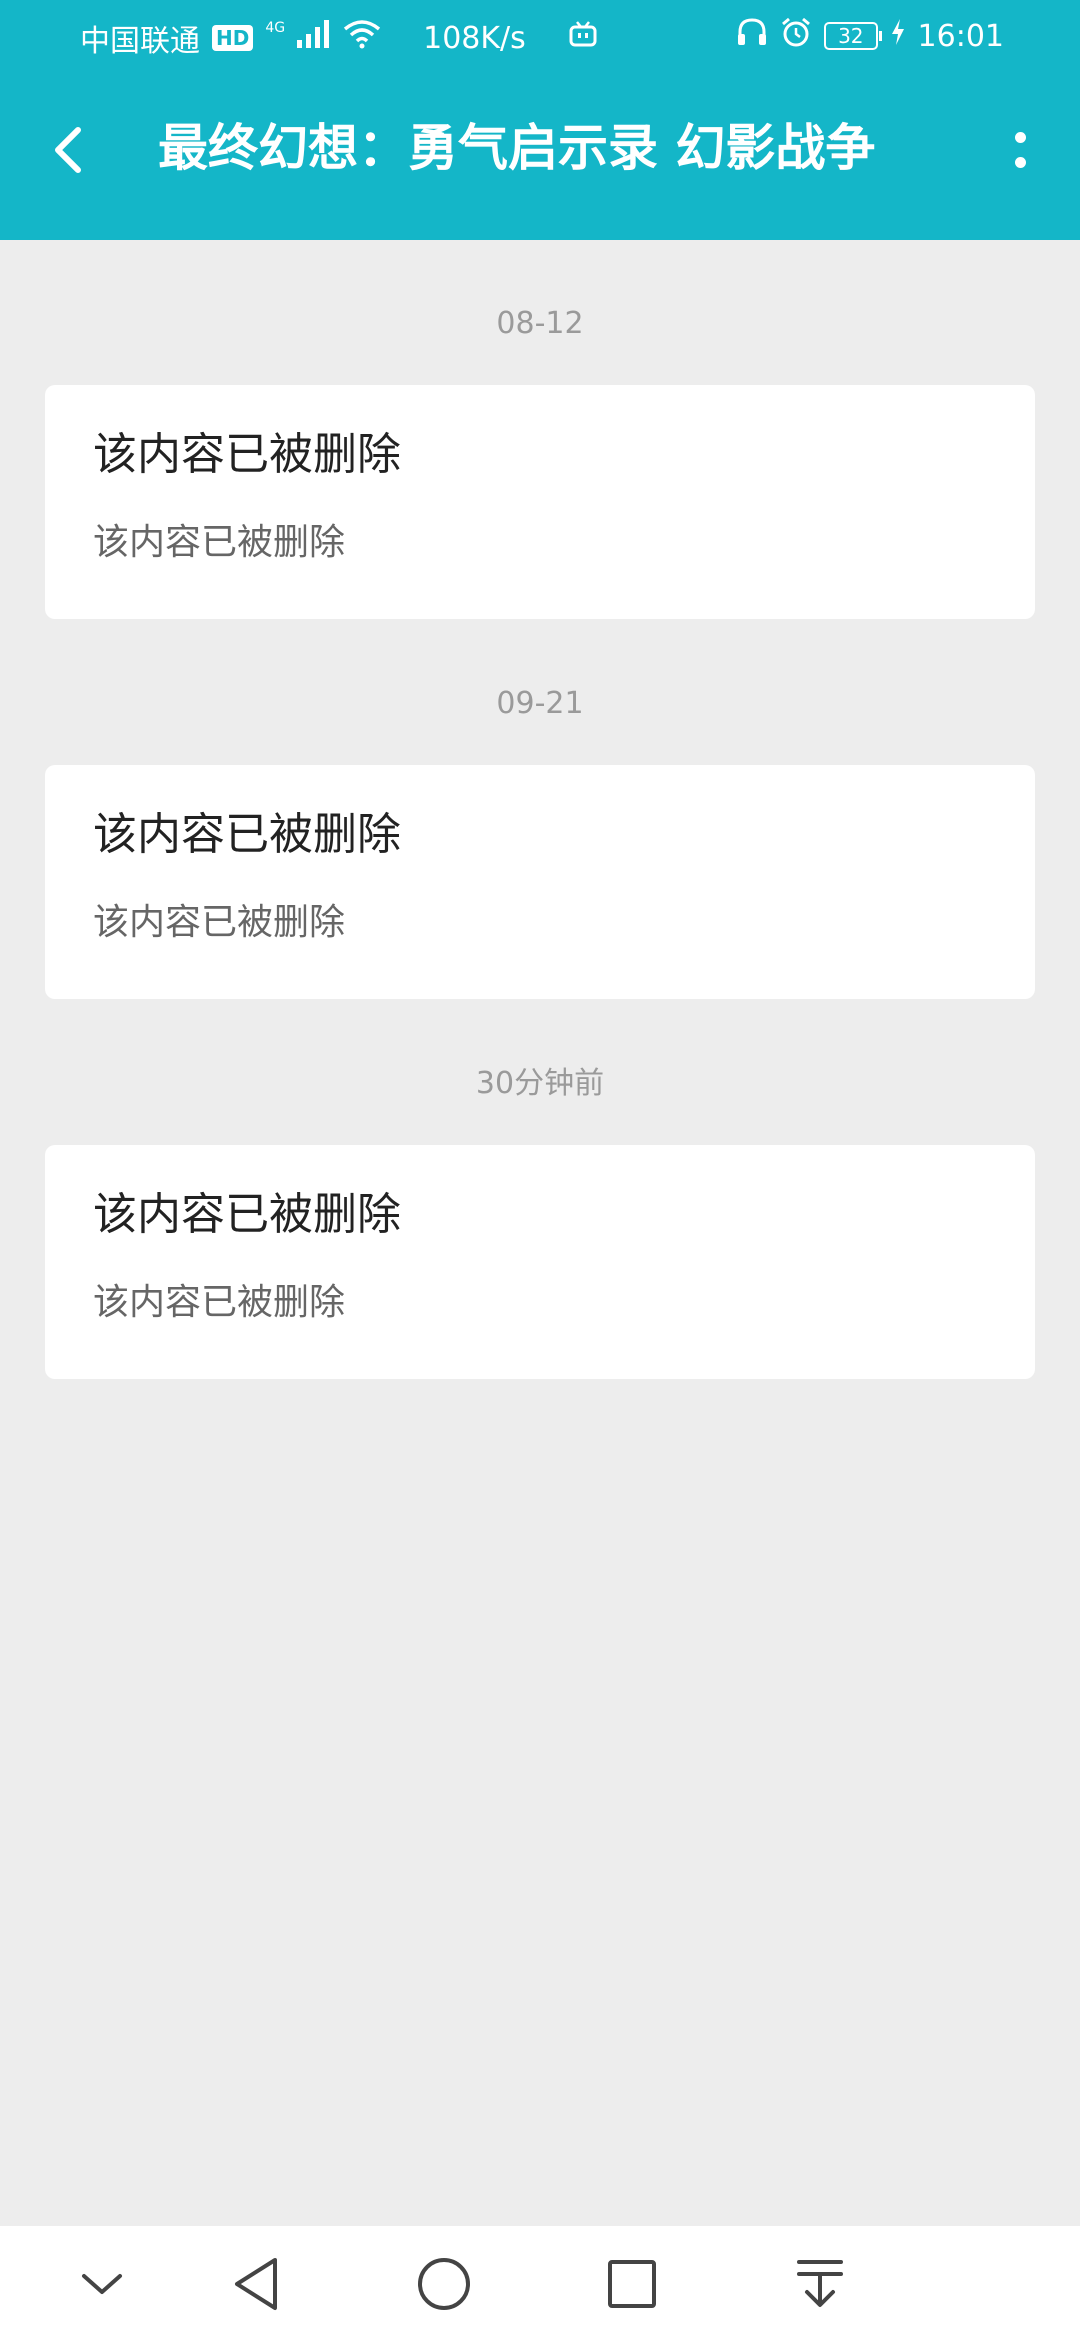  I want to click on back-triangle-icon, so click(256, 2284).